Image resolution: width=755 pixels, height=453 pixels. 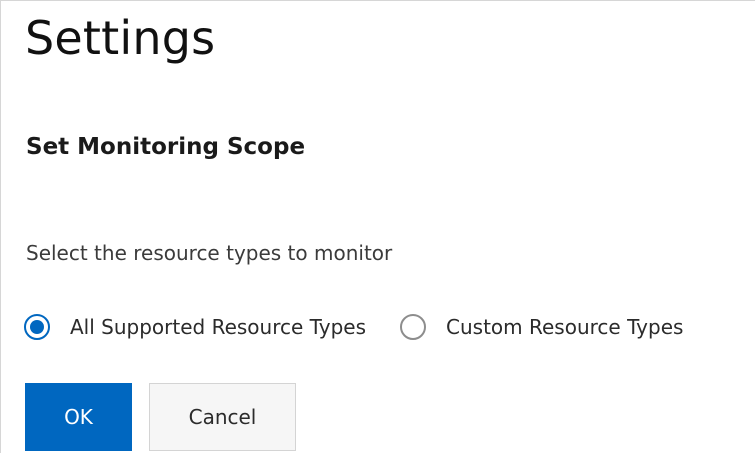 What do you see at coordinates (565, 327) in the screenshot?
I see `radio-label-custom: Custom Resource Types` at bounding box center [565, 327].